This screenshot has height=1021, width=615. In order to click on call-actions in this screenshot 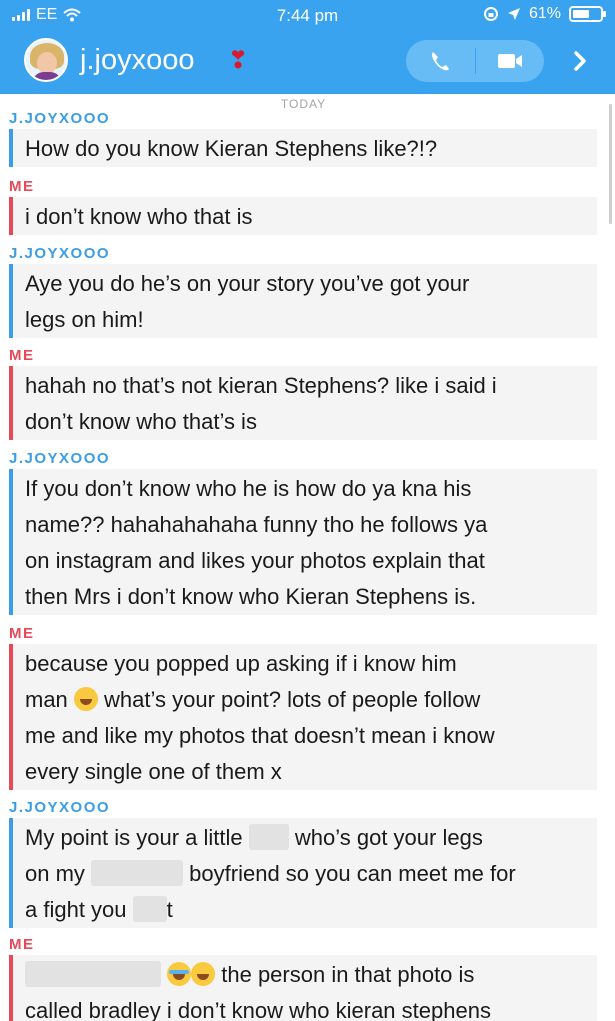, I will do `click(475, 61)`.